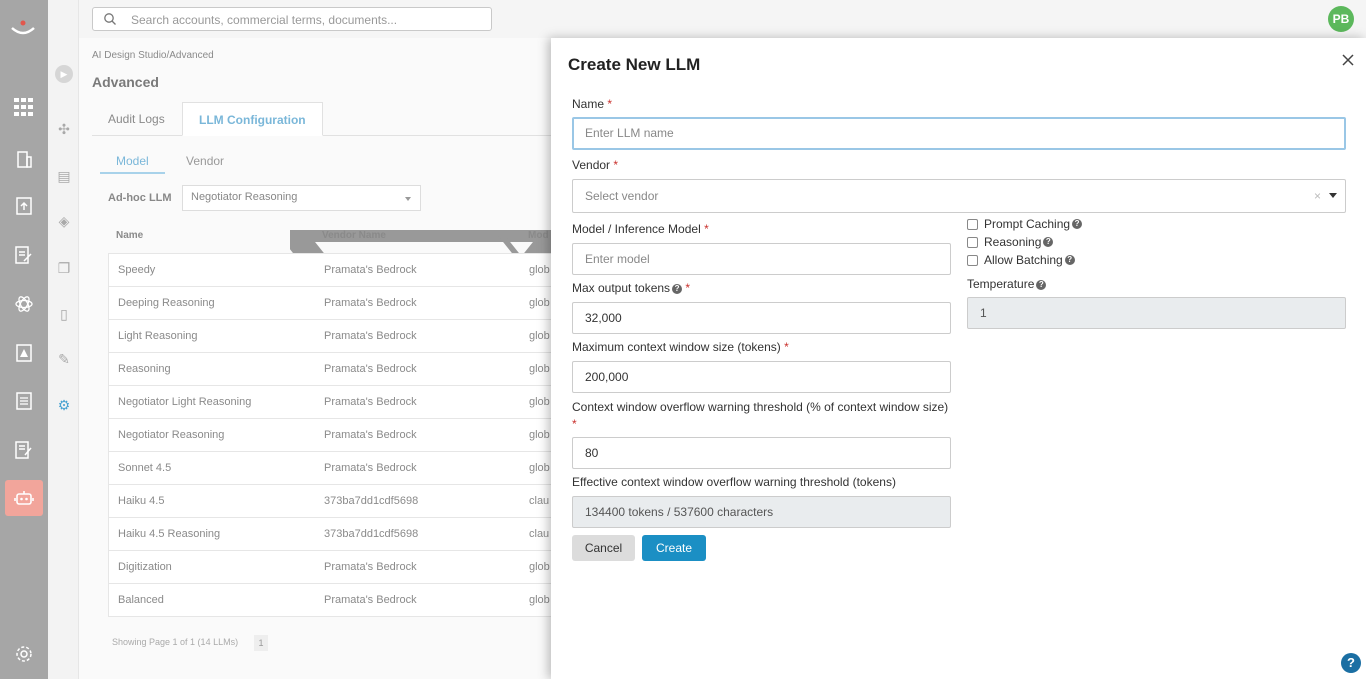 Image resolution: width=1366 pixels, height=679 pixels. Describe the element at coordinates (171, 435) in the screenshot. I see `cell-name: Negotiator Reasoning` at that location.